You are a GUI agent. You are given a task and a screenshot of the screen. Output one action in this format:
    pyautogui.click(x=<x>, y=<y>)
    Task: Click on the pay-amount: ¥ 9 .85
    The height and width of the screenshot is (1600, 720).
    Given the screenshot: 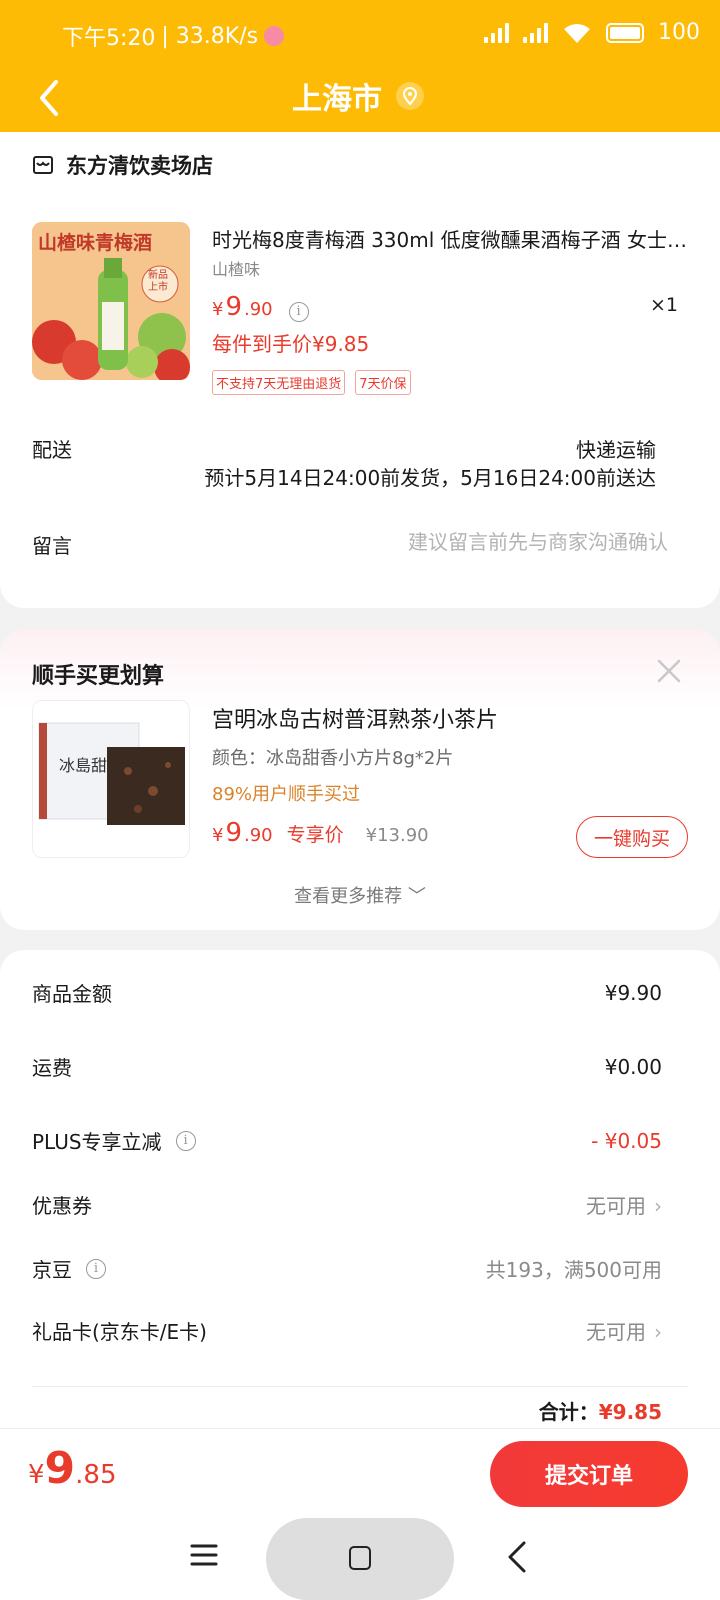 What is the action you would take?
    pyautogui.click(x=72, y=1468)
    